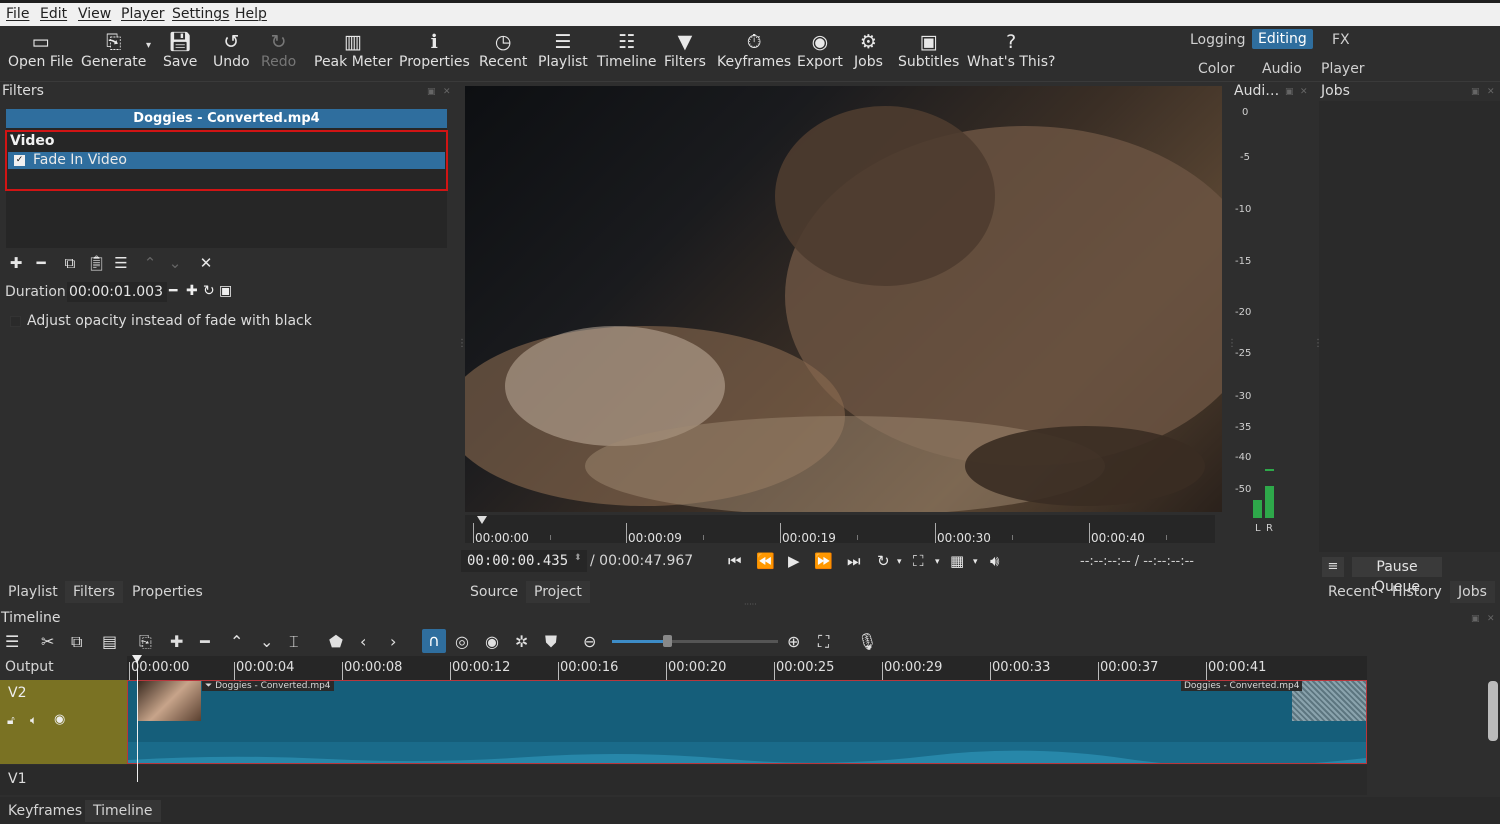 The width and height of the screenshot is (1500, 824). I want to click on grid-icon: ▦, so click(957, 561).